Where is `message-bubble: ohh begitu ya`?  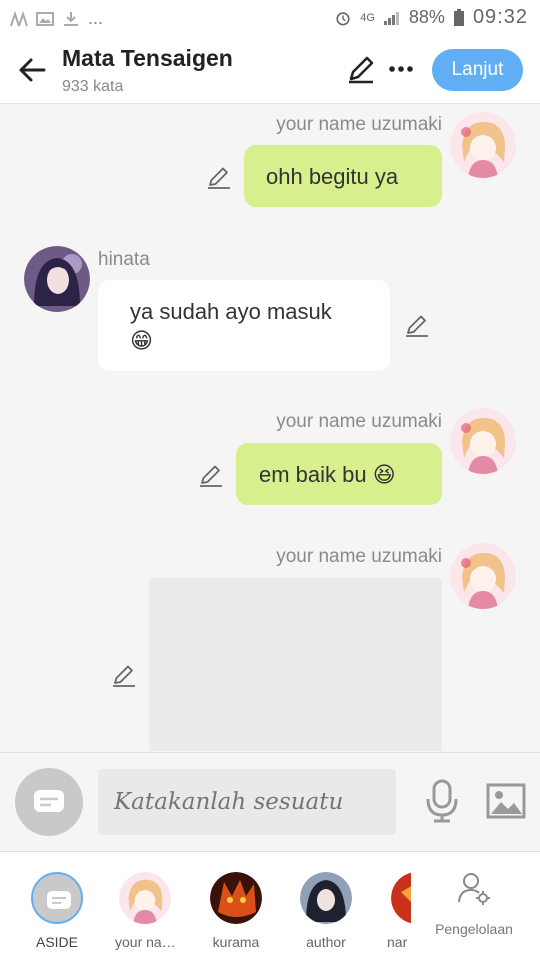 message-bubble: ohh begitu ya is located at coordinates (343, 176).